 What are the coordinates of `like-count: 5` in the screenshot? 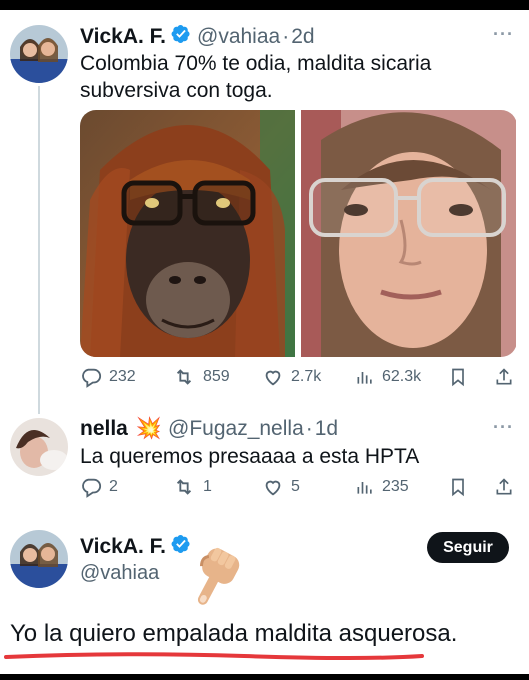 It's located at (295, 486).